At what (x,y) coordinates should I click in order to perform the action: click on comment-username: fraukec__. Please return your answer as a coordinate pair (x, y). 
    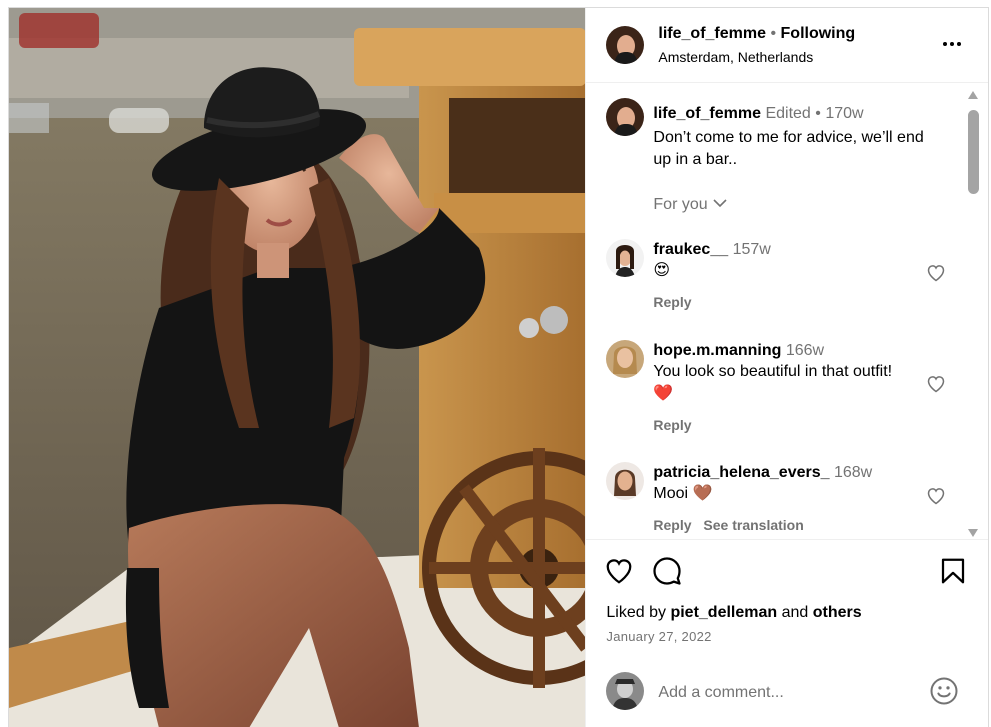
    Looking at the image, I should click on (690, 249).